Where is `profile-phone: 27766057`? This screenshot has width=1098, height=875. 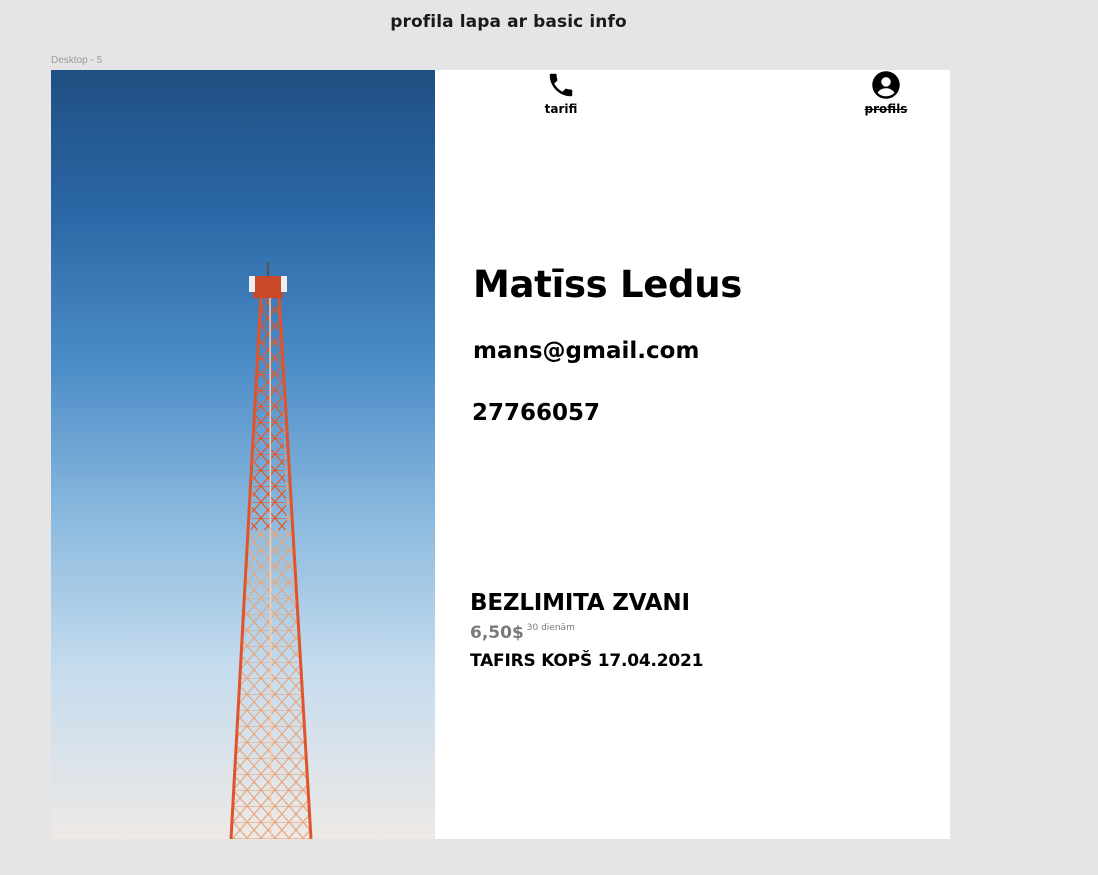
profile-phone: 27766057 is located at coordinates (536, 413).